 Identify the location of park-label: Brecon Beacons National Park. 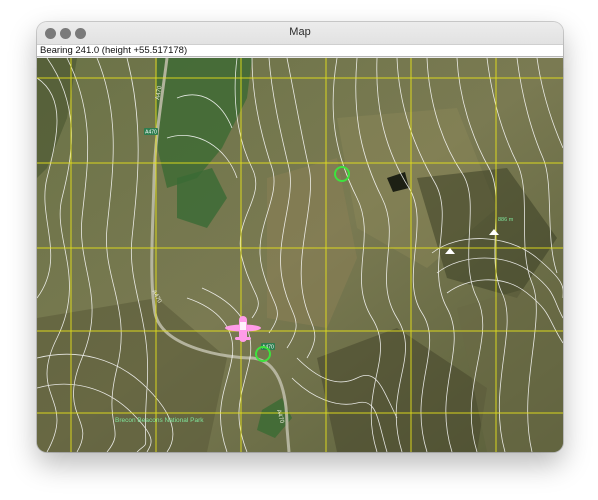
(159, 420).